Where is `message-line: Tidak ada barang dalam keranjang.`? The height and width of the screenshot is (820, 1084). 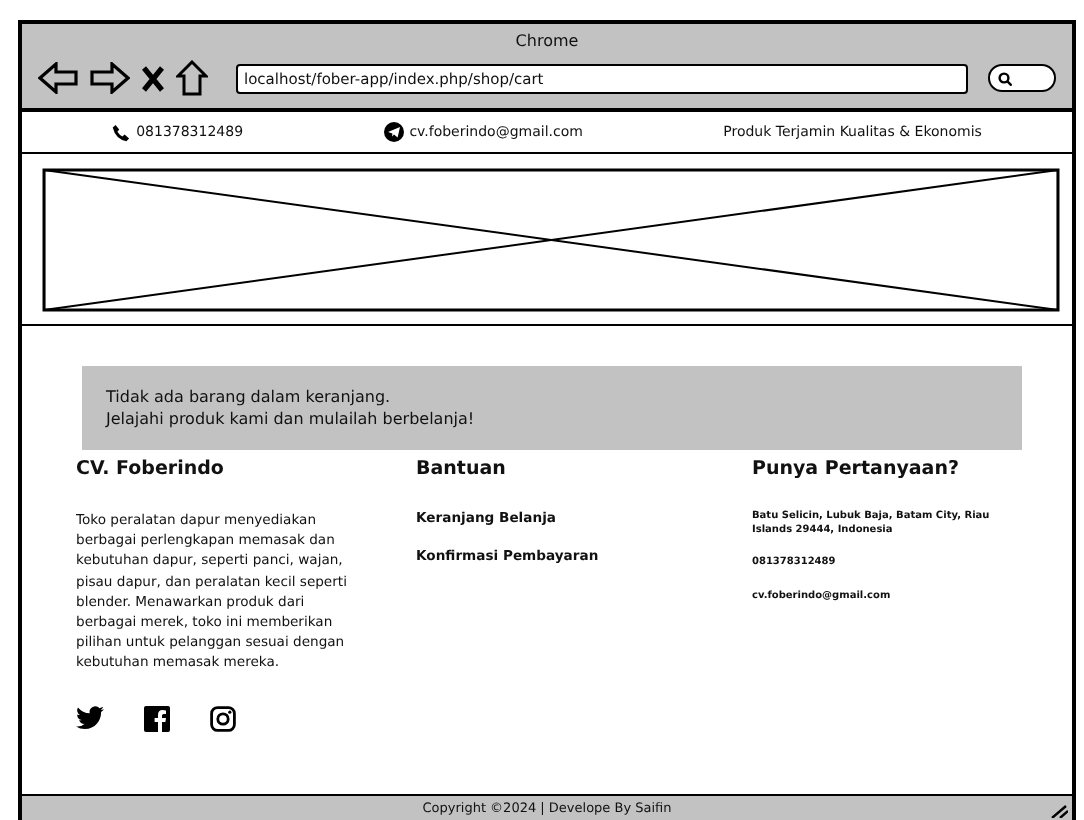
message-line: Tidak ada barang dalam keranjang. is located at coordinates (249, 397).